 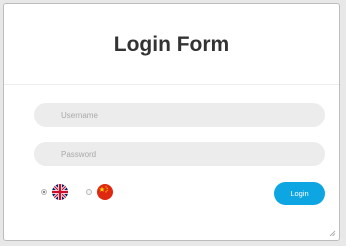 I want to click on language-radio-english, so click(x=44, y=192).